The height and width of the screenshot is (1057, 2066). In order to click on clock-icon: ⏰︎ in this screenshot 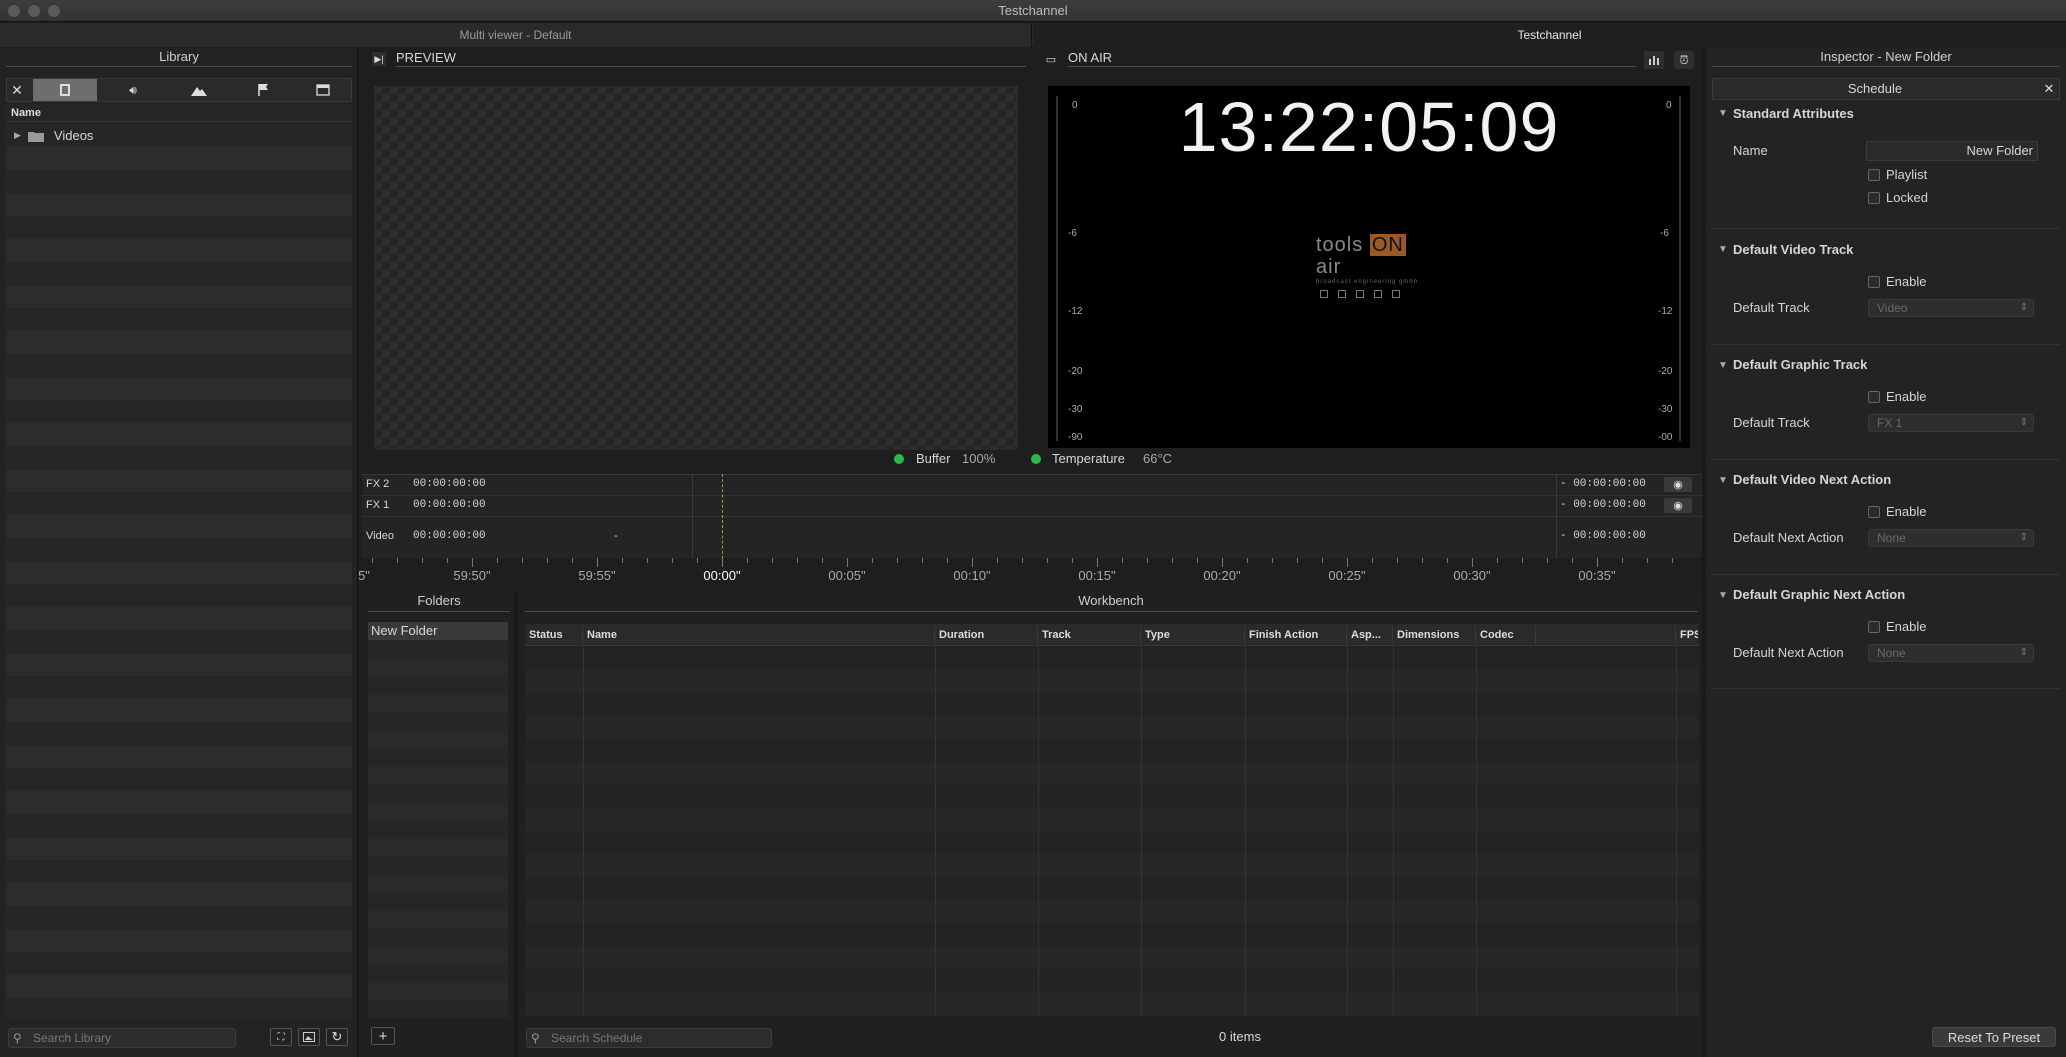, I will do `click(1684, 59)`.